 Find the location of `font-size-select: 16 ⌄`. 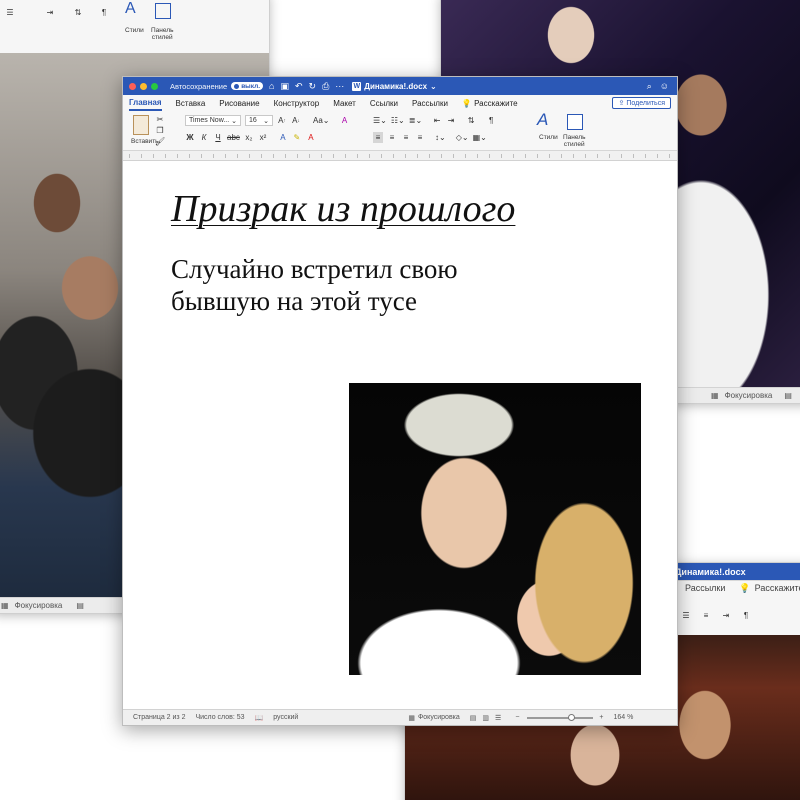

font-size-select: 16 ⌄ is located at coordinates (259, 120).